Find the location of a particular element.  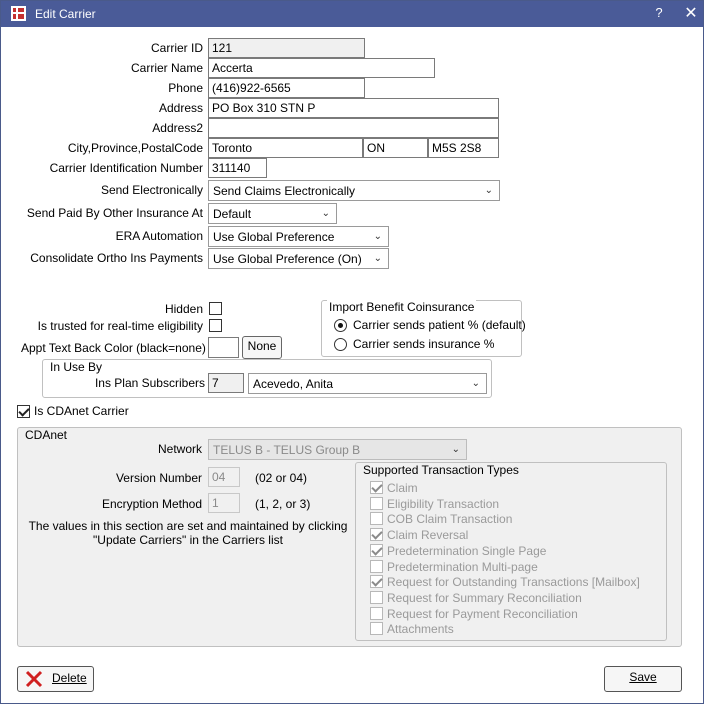

hidden-checkbox is located at coordinates (215, 308).